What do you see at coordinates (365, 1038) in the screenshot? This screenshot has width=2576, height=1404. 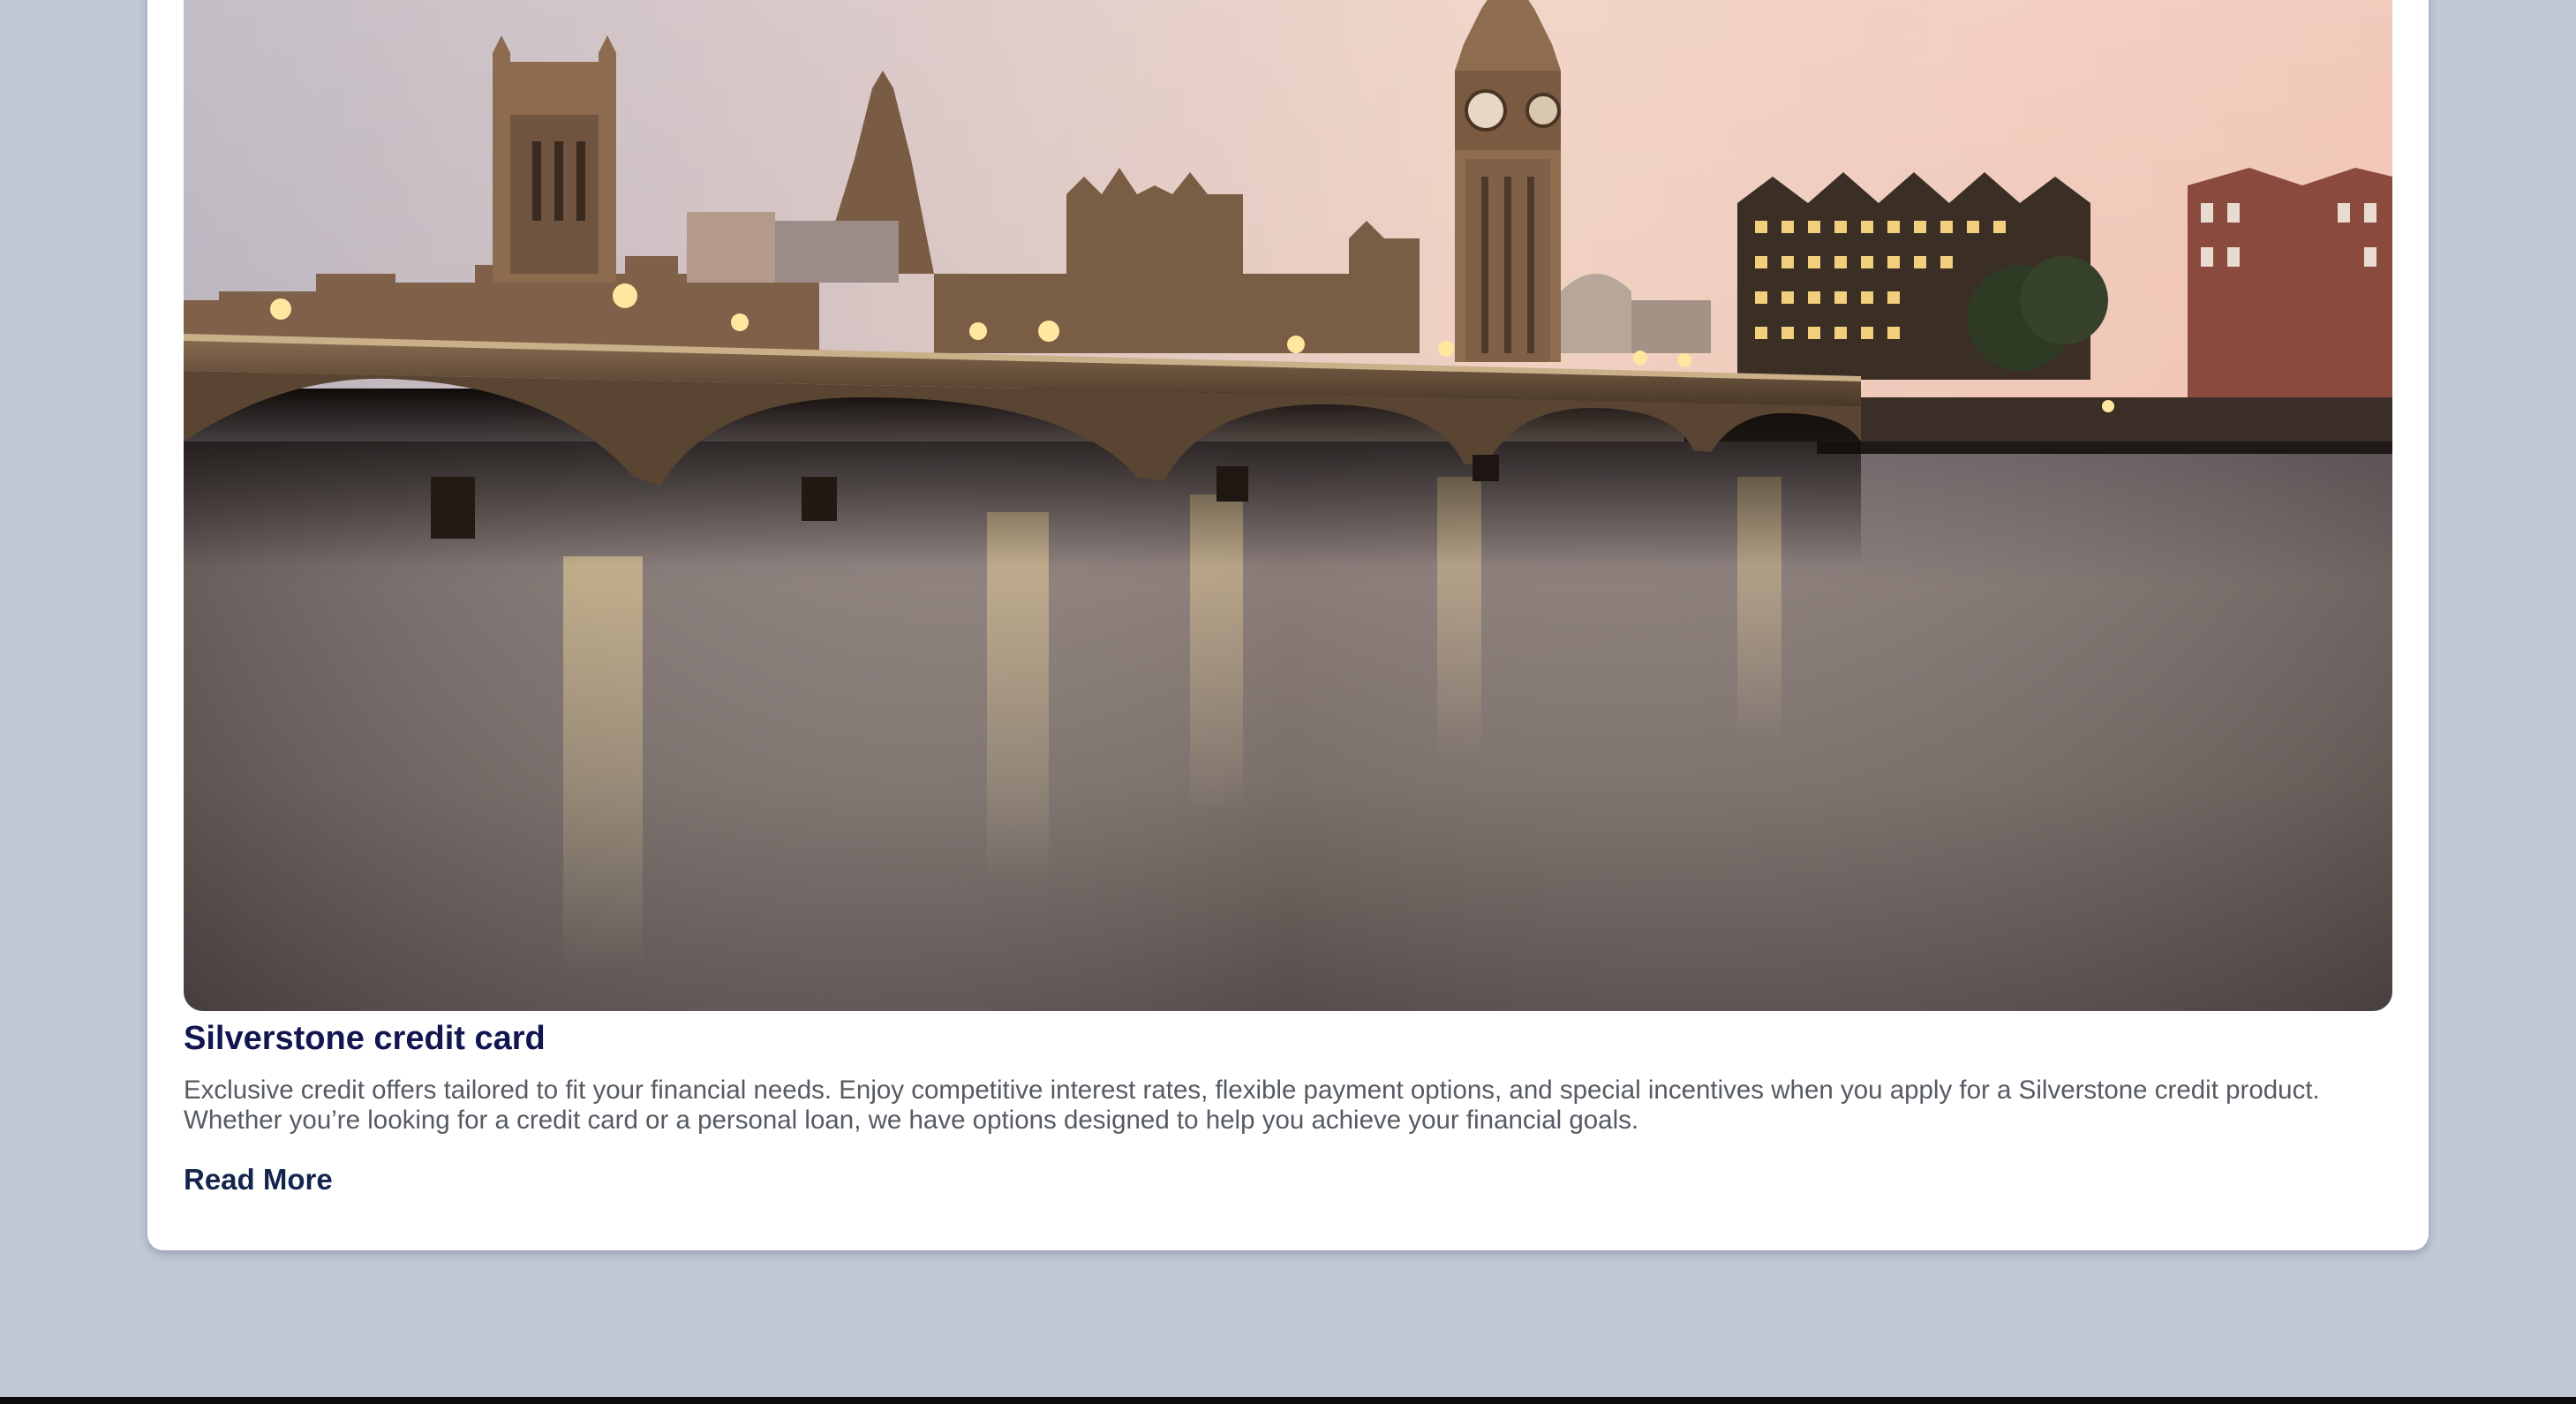 I see `card-title: Silverstone credit card` at bounding box center [365, 1038].